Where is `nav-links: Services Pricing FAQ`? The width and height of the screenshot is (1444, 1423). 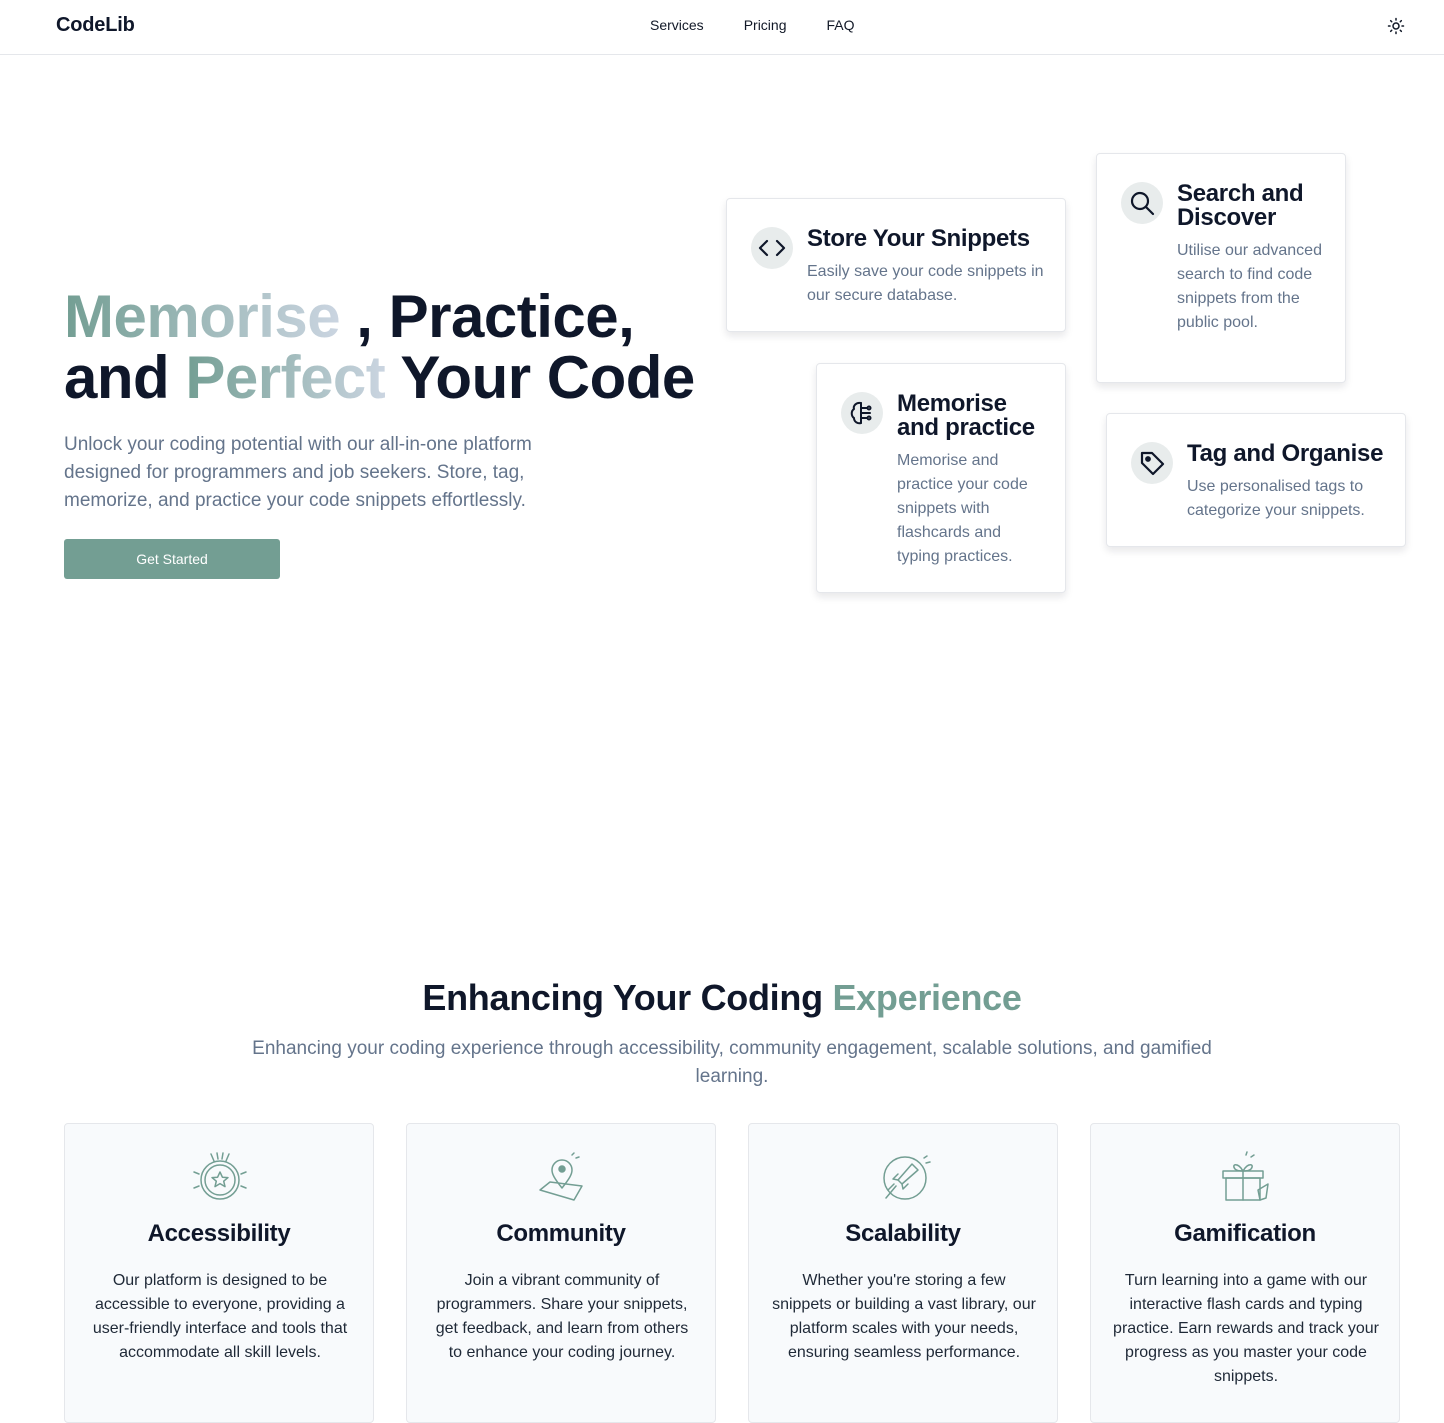
nav-links: Services Pricing FAQ is located at coordinates (752, 25).